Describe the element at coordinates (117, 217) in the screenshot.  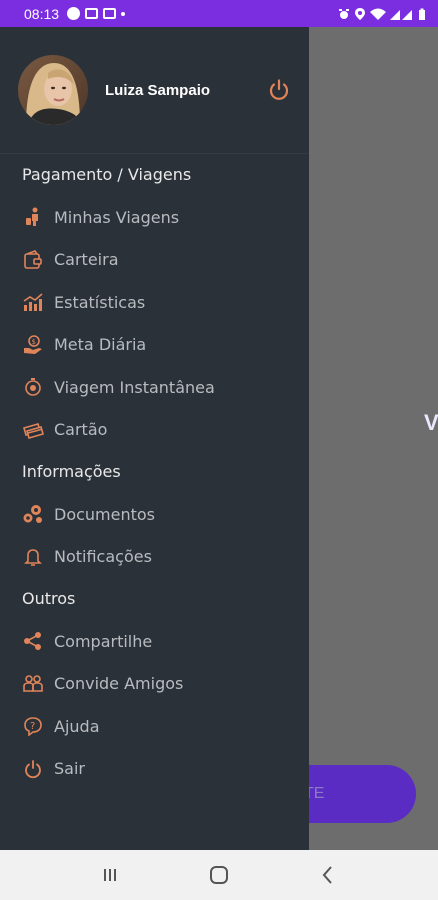
I see `menu-item-label: Minhas Viagens` at that location.